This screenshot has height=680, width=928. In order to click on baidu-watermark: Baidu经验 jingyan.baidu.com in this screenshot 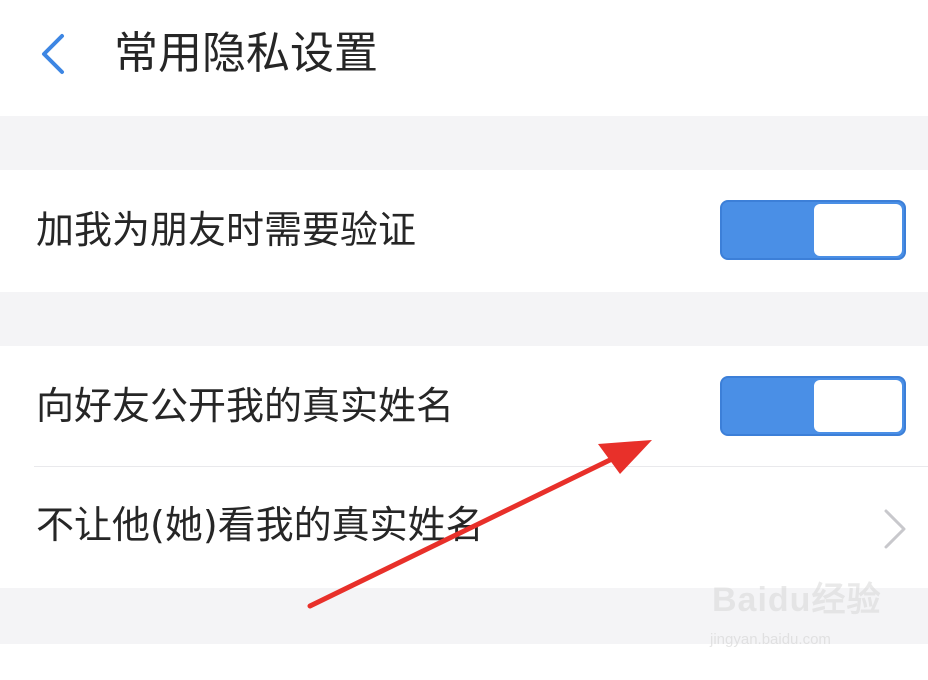, I will do `click(800, 619)`.